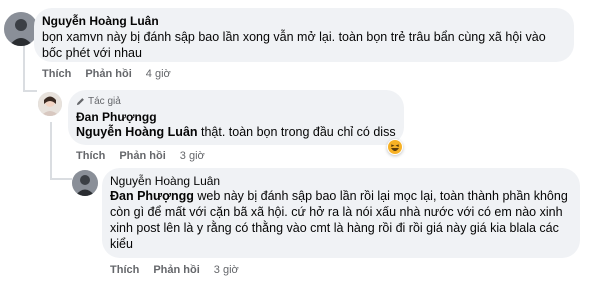 The height and width of the screenshot is (287, 594). I want to click on comment-timestamp: 4 giờ, so click(158, 74).